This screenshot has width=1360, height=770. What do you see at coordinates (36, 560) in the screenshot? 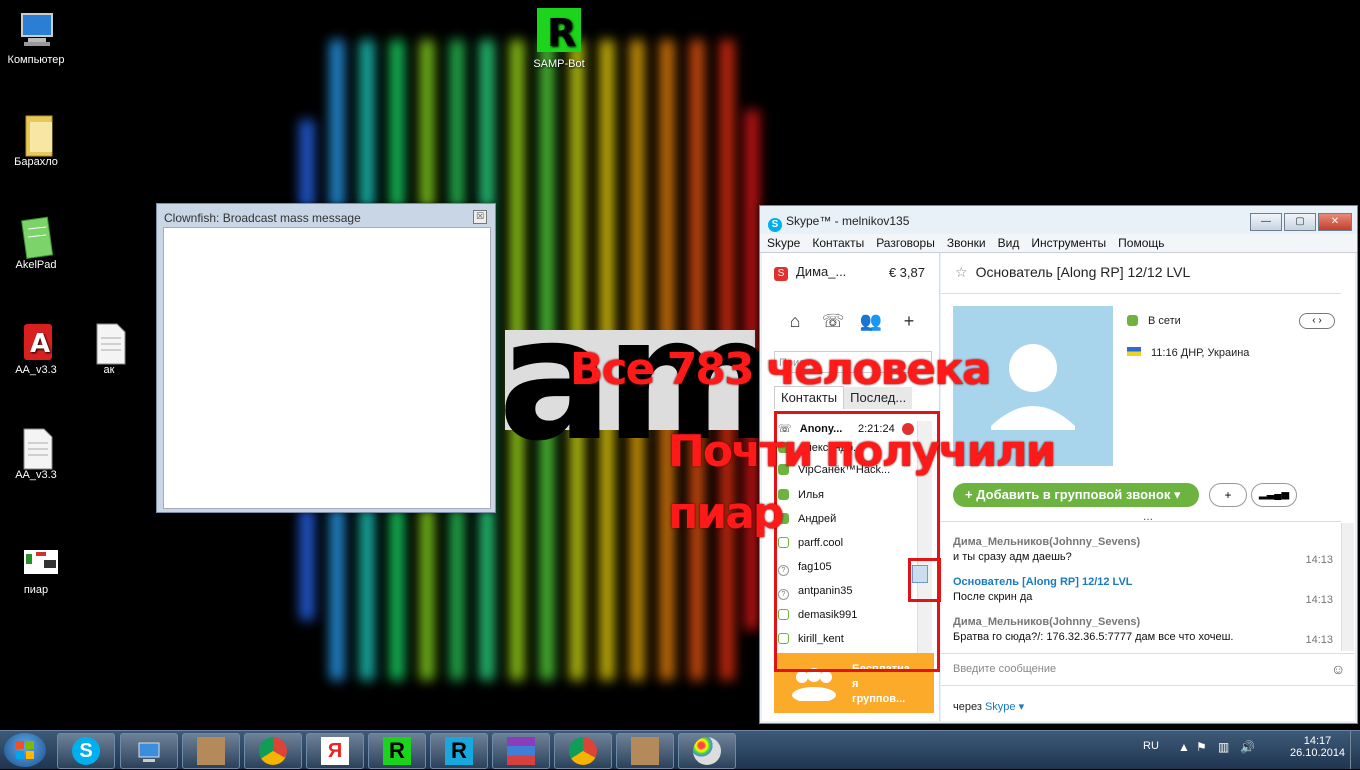
I see `image-file-icon` at bounding box center [36, 560].